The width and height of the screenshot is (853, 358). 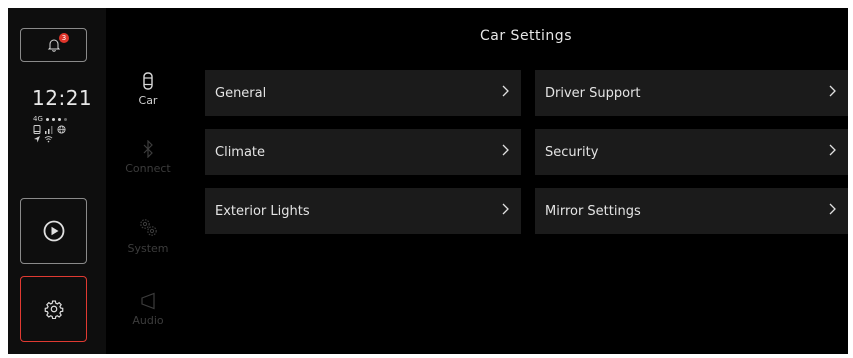 I want to click on setting-label: Climate, so click(x=240, y=152).